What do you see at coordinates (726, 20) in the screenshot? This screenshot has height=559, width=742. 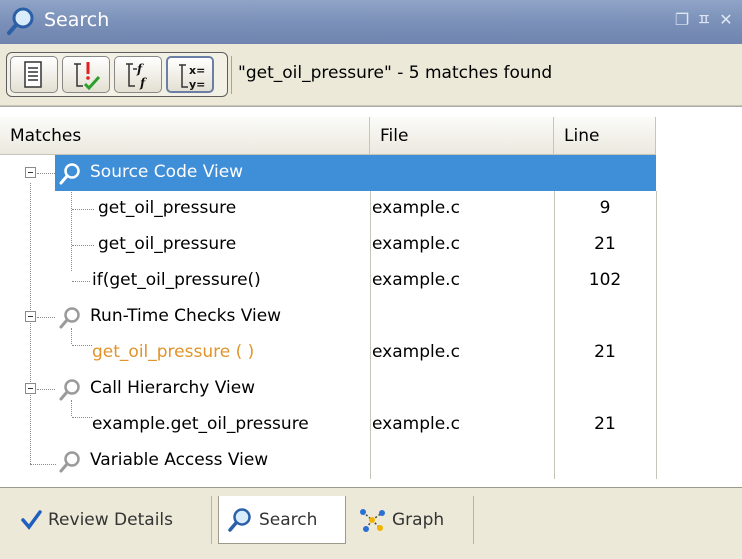 I see `close-icon: ✕` at bounding box center [726, 20].